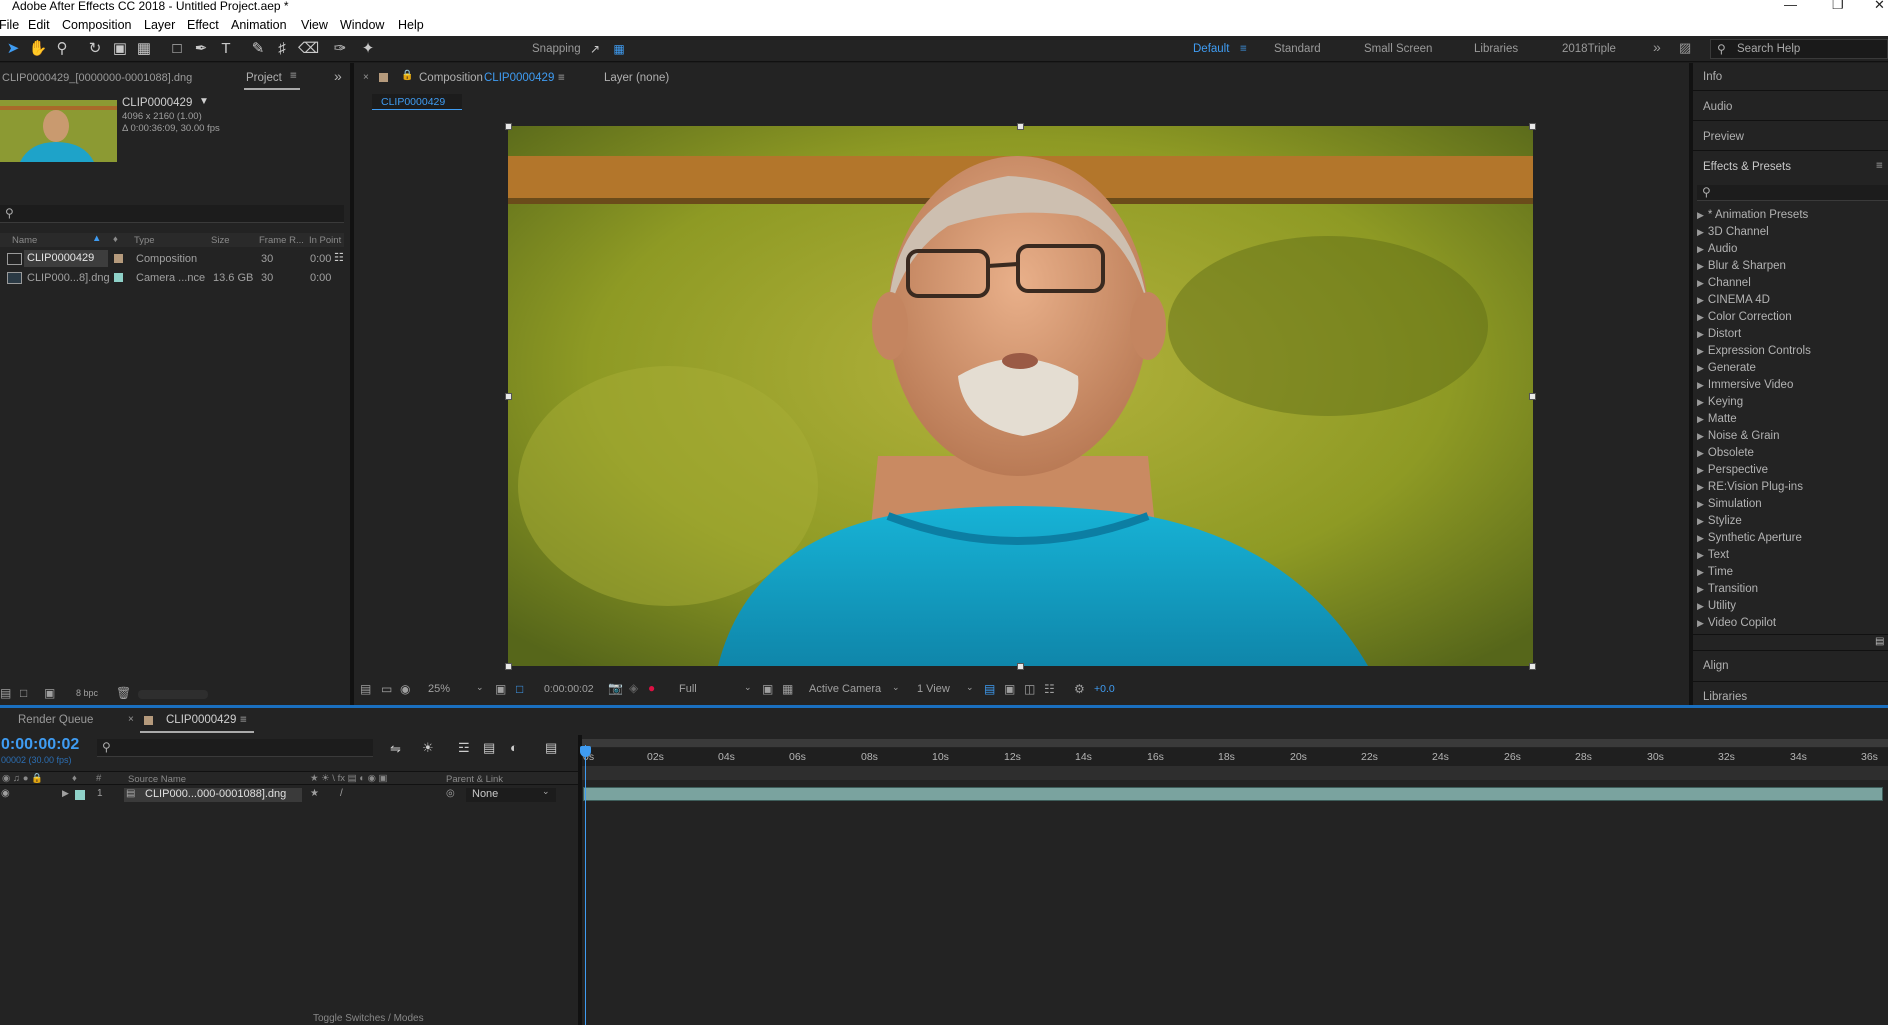  What do you see at coordinates (368, 49) in the screenshot?
I see `puppet-pin-tool-icon: ✦` at bounding box center [368, 49].